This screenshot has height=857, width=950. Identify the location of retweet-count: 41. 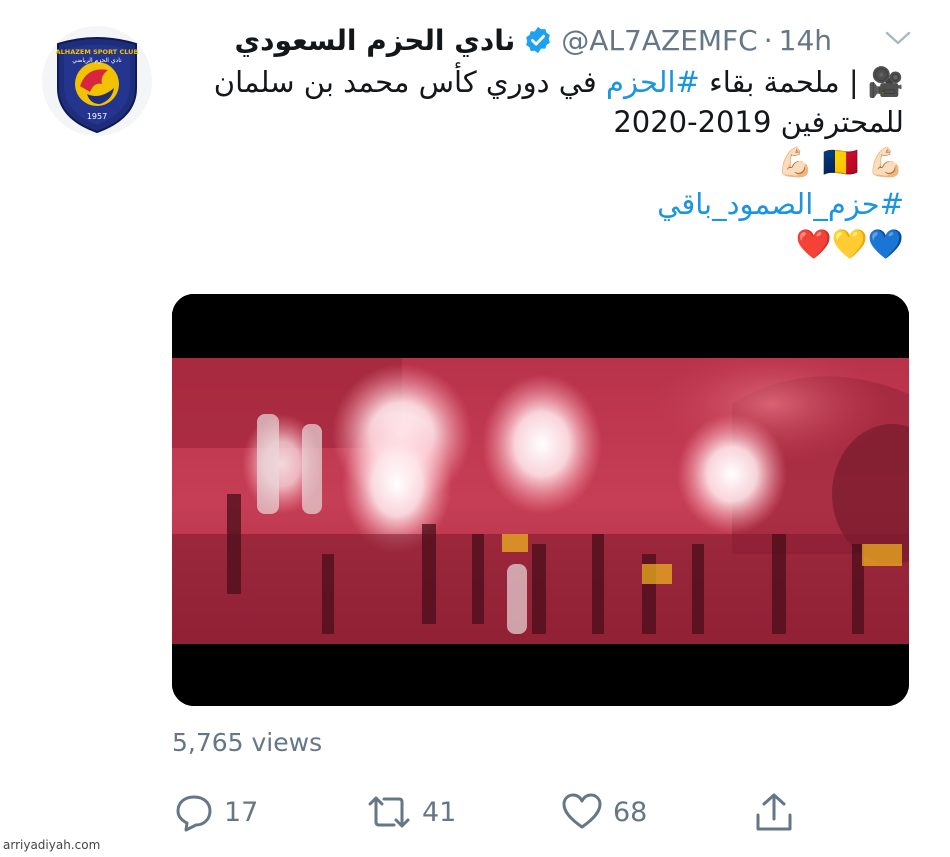
(439, 812).